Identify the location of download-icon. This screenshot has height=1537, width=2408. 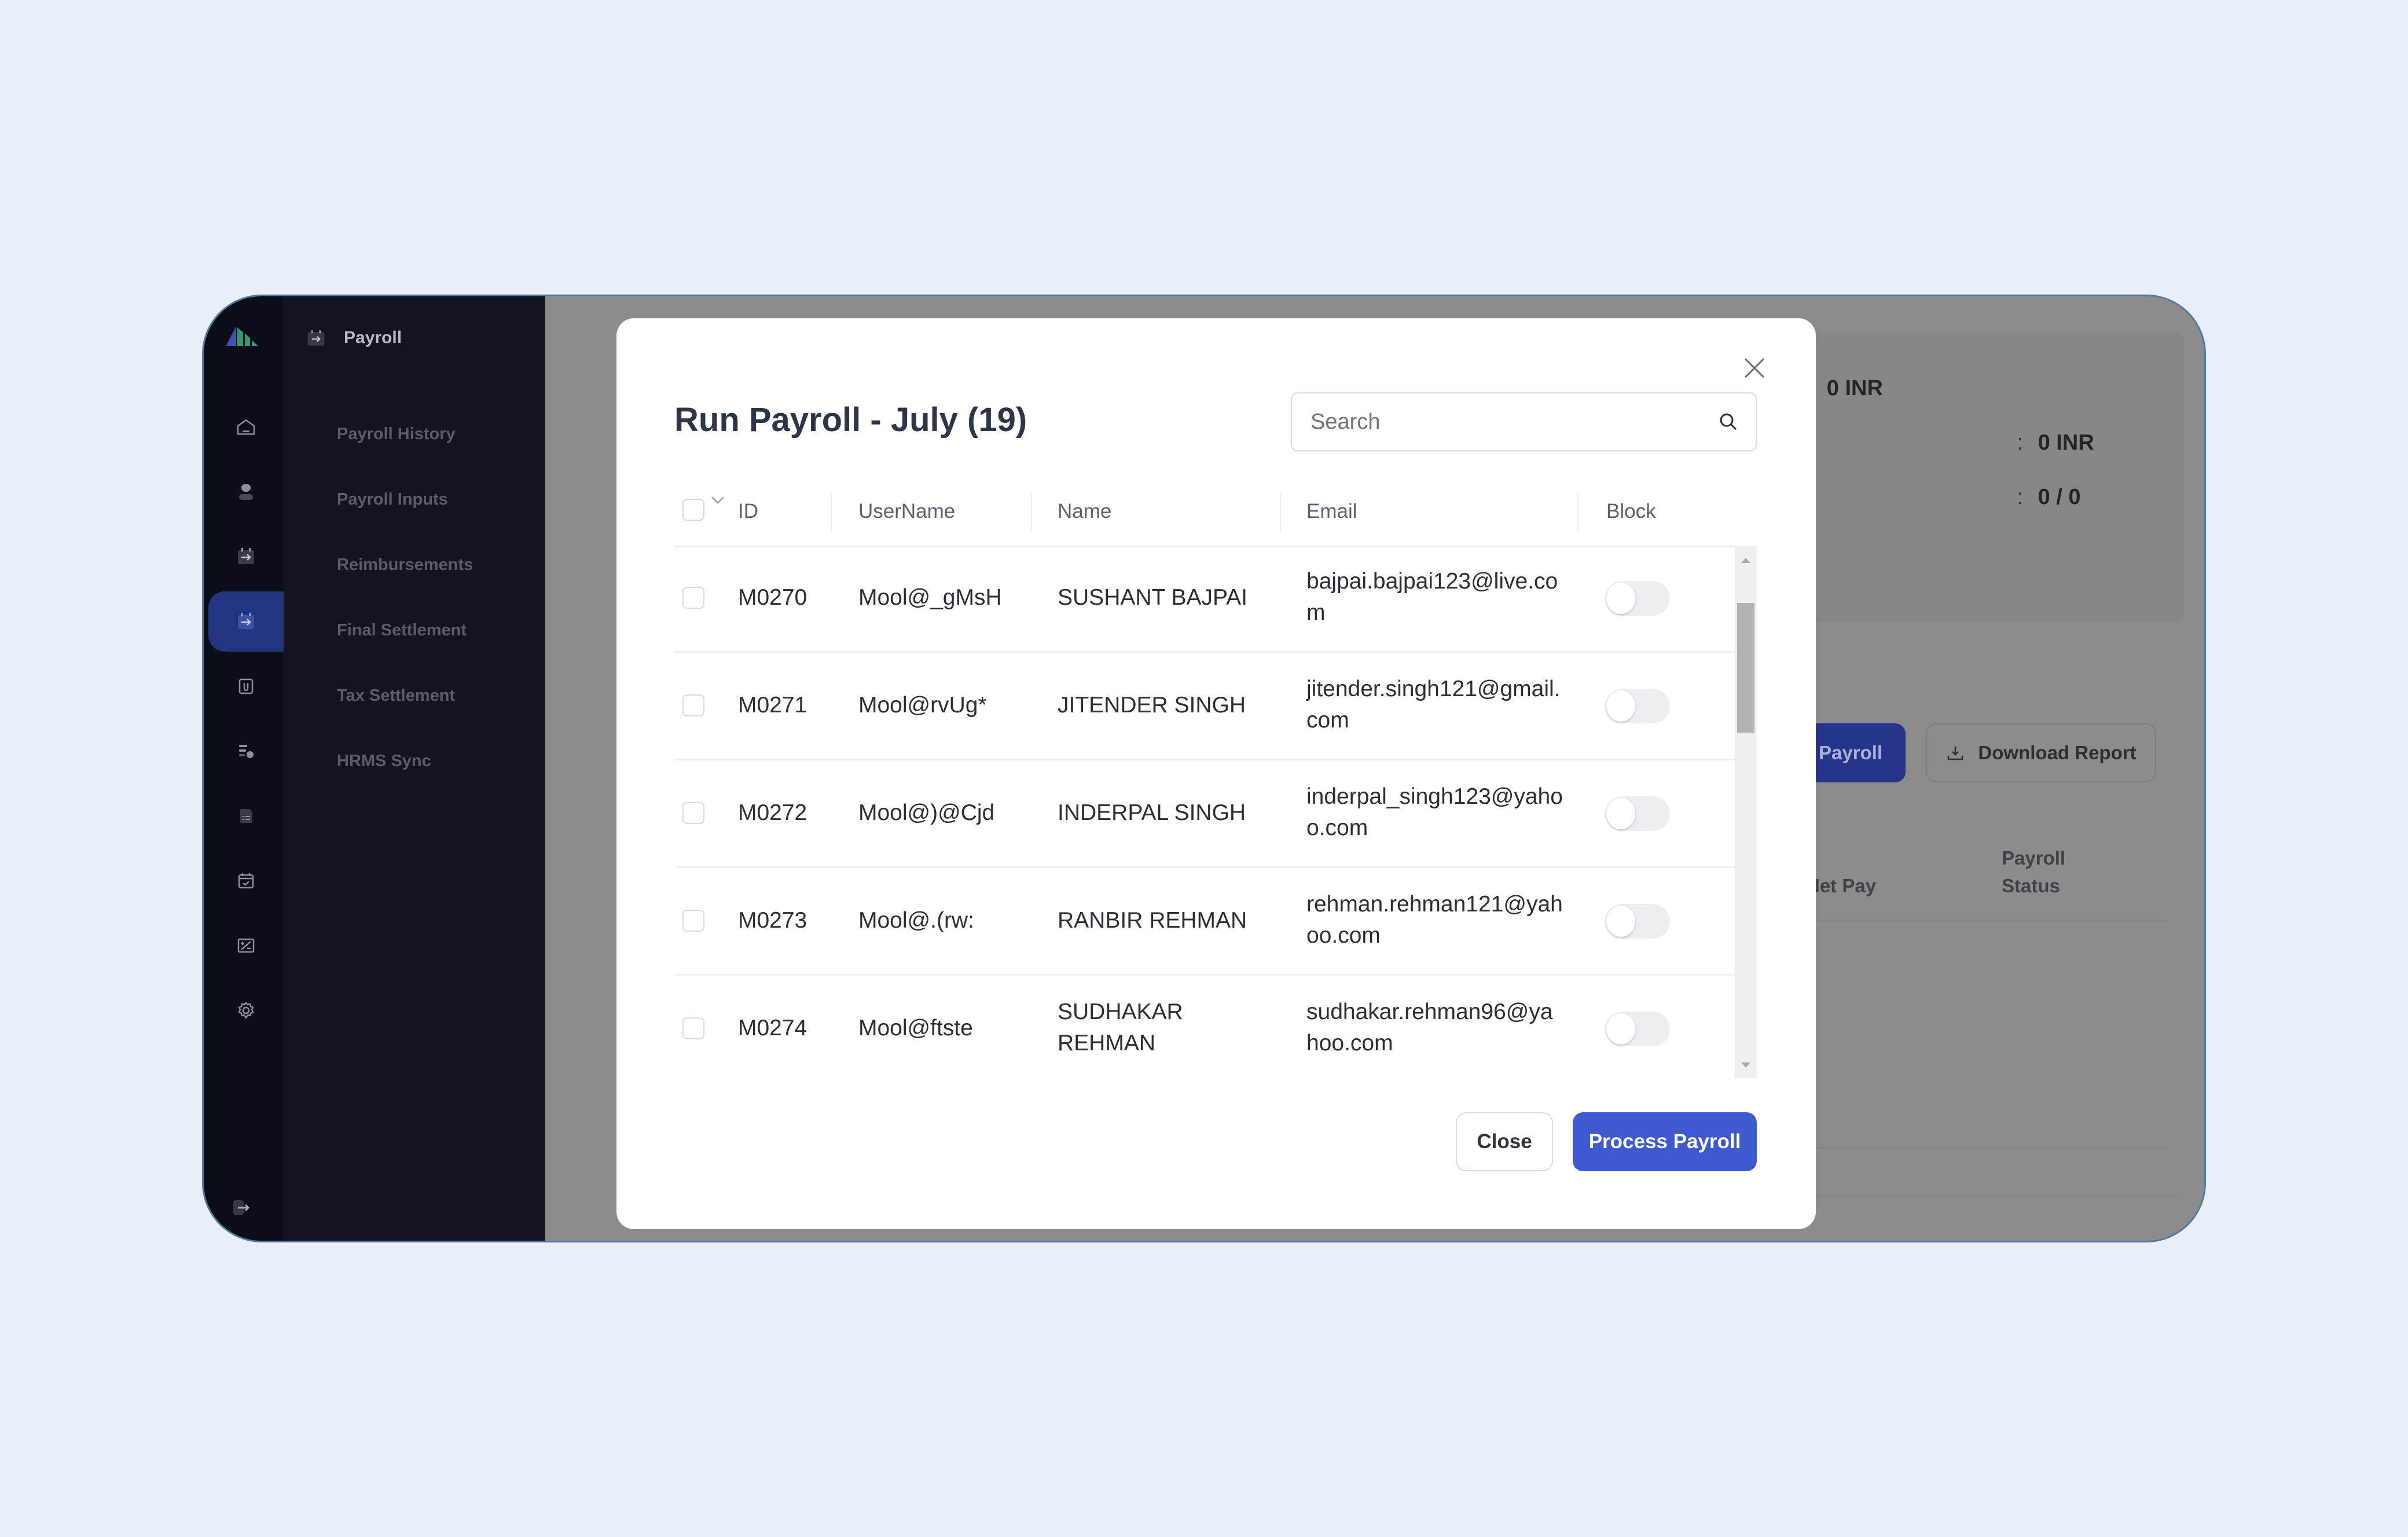
(1956, 753).